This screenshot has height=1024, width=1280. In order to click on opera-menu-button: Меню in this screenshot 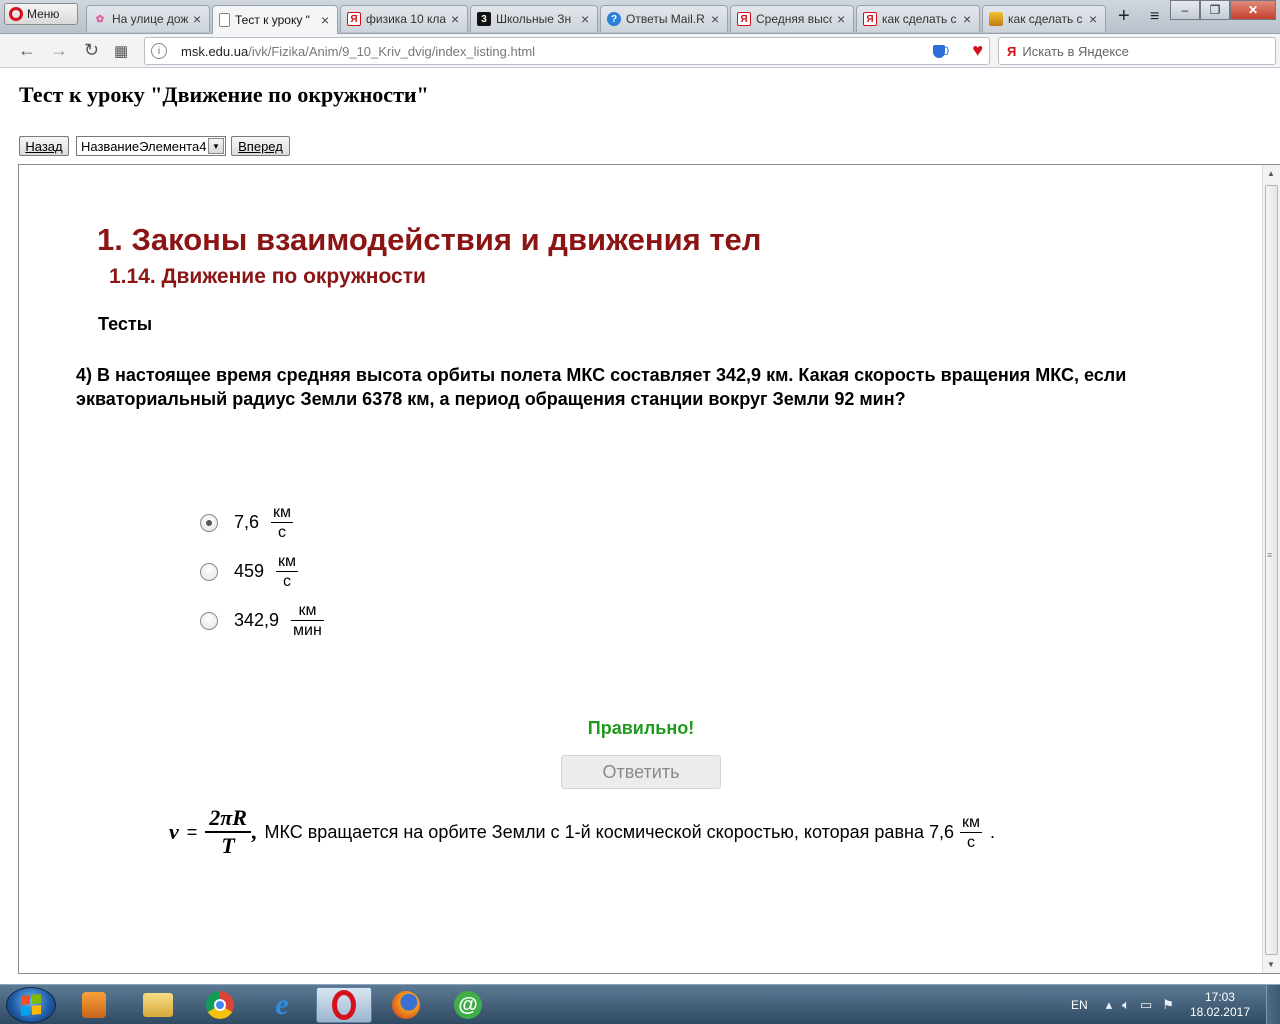, I will do `click(41, 14)`.